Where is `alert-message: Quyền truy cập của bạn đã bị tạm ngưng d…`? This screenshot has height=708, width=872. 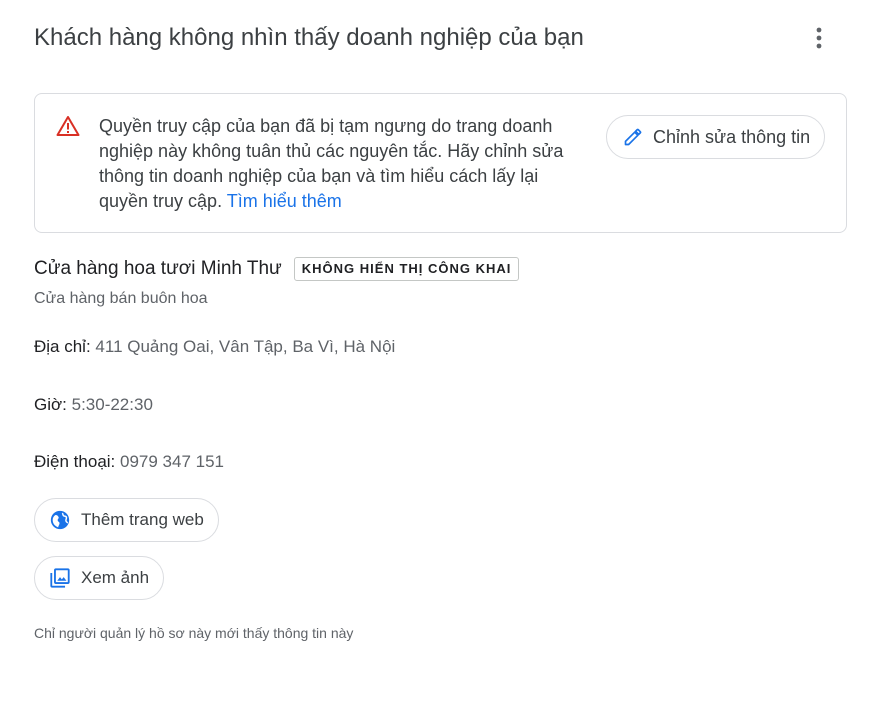
alert-message: Quyền truy cập của bạn đã bị tạm ngưng d… is located at coordinates (334, 164).